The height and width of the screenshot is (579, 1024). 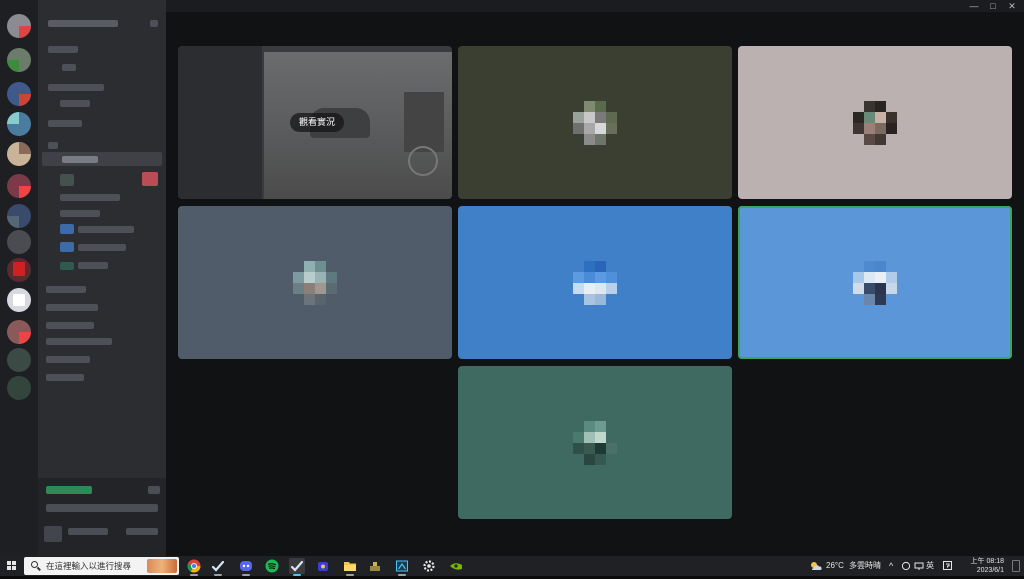 What do you see at coordinates (88, 531) in the screenshot?
I see `username` at bounding box center [88, 531].